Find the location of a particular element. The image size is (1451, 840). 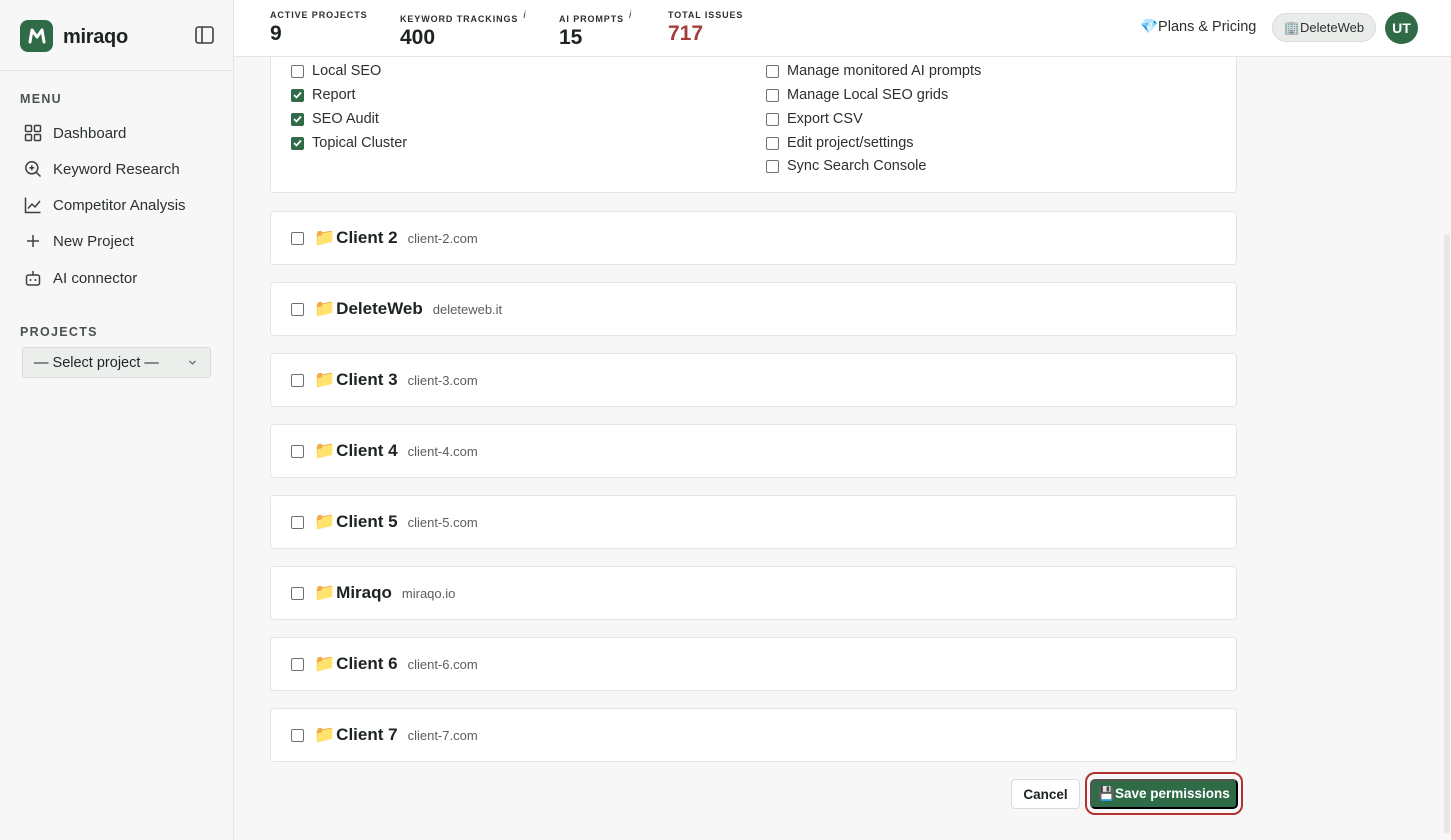

logo-mark-icon is located at coordinates (36, 36).